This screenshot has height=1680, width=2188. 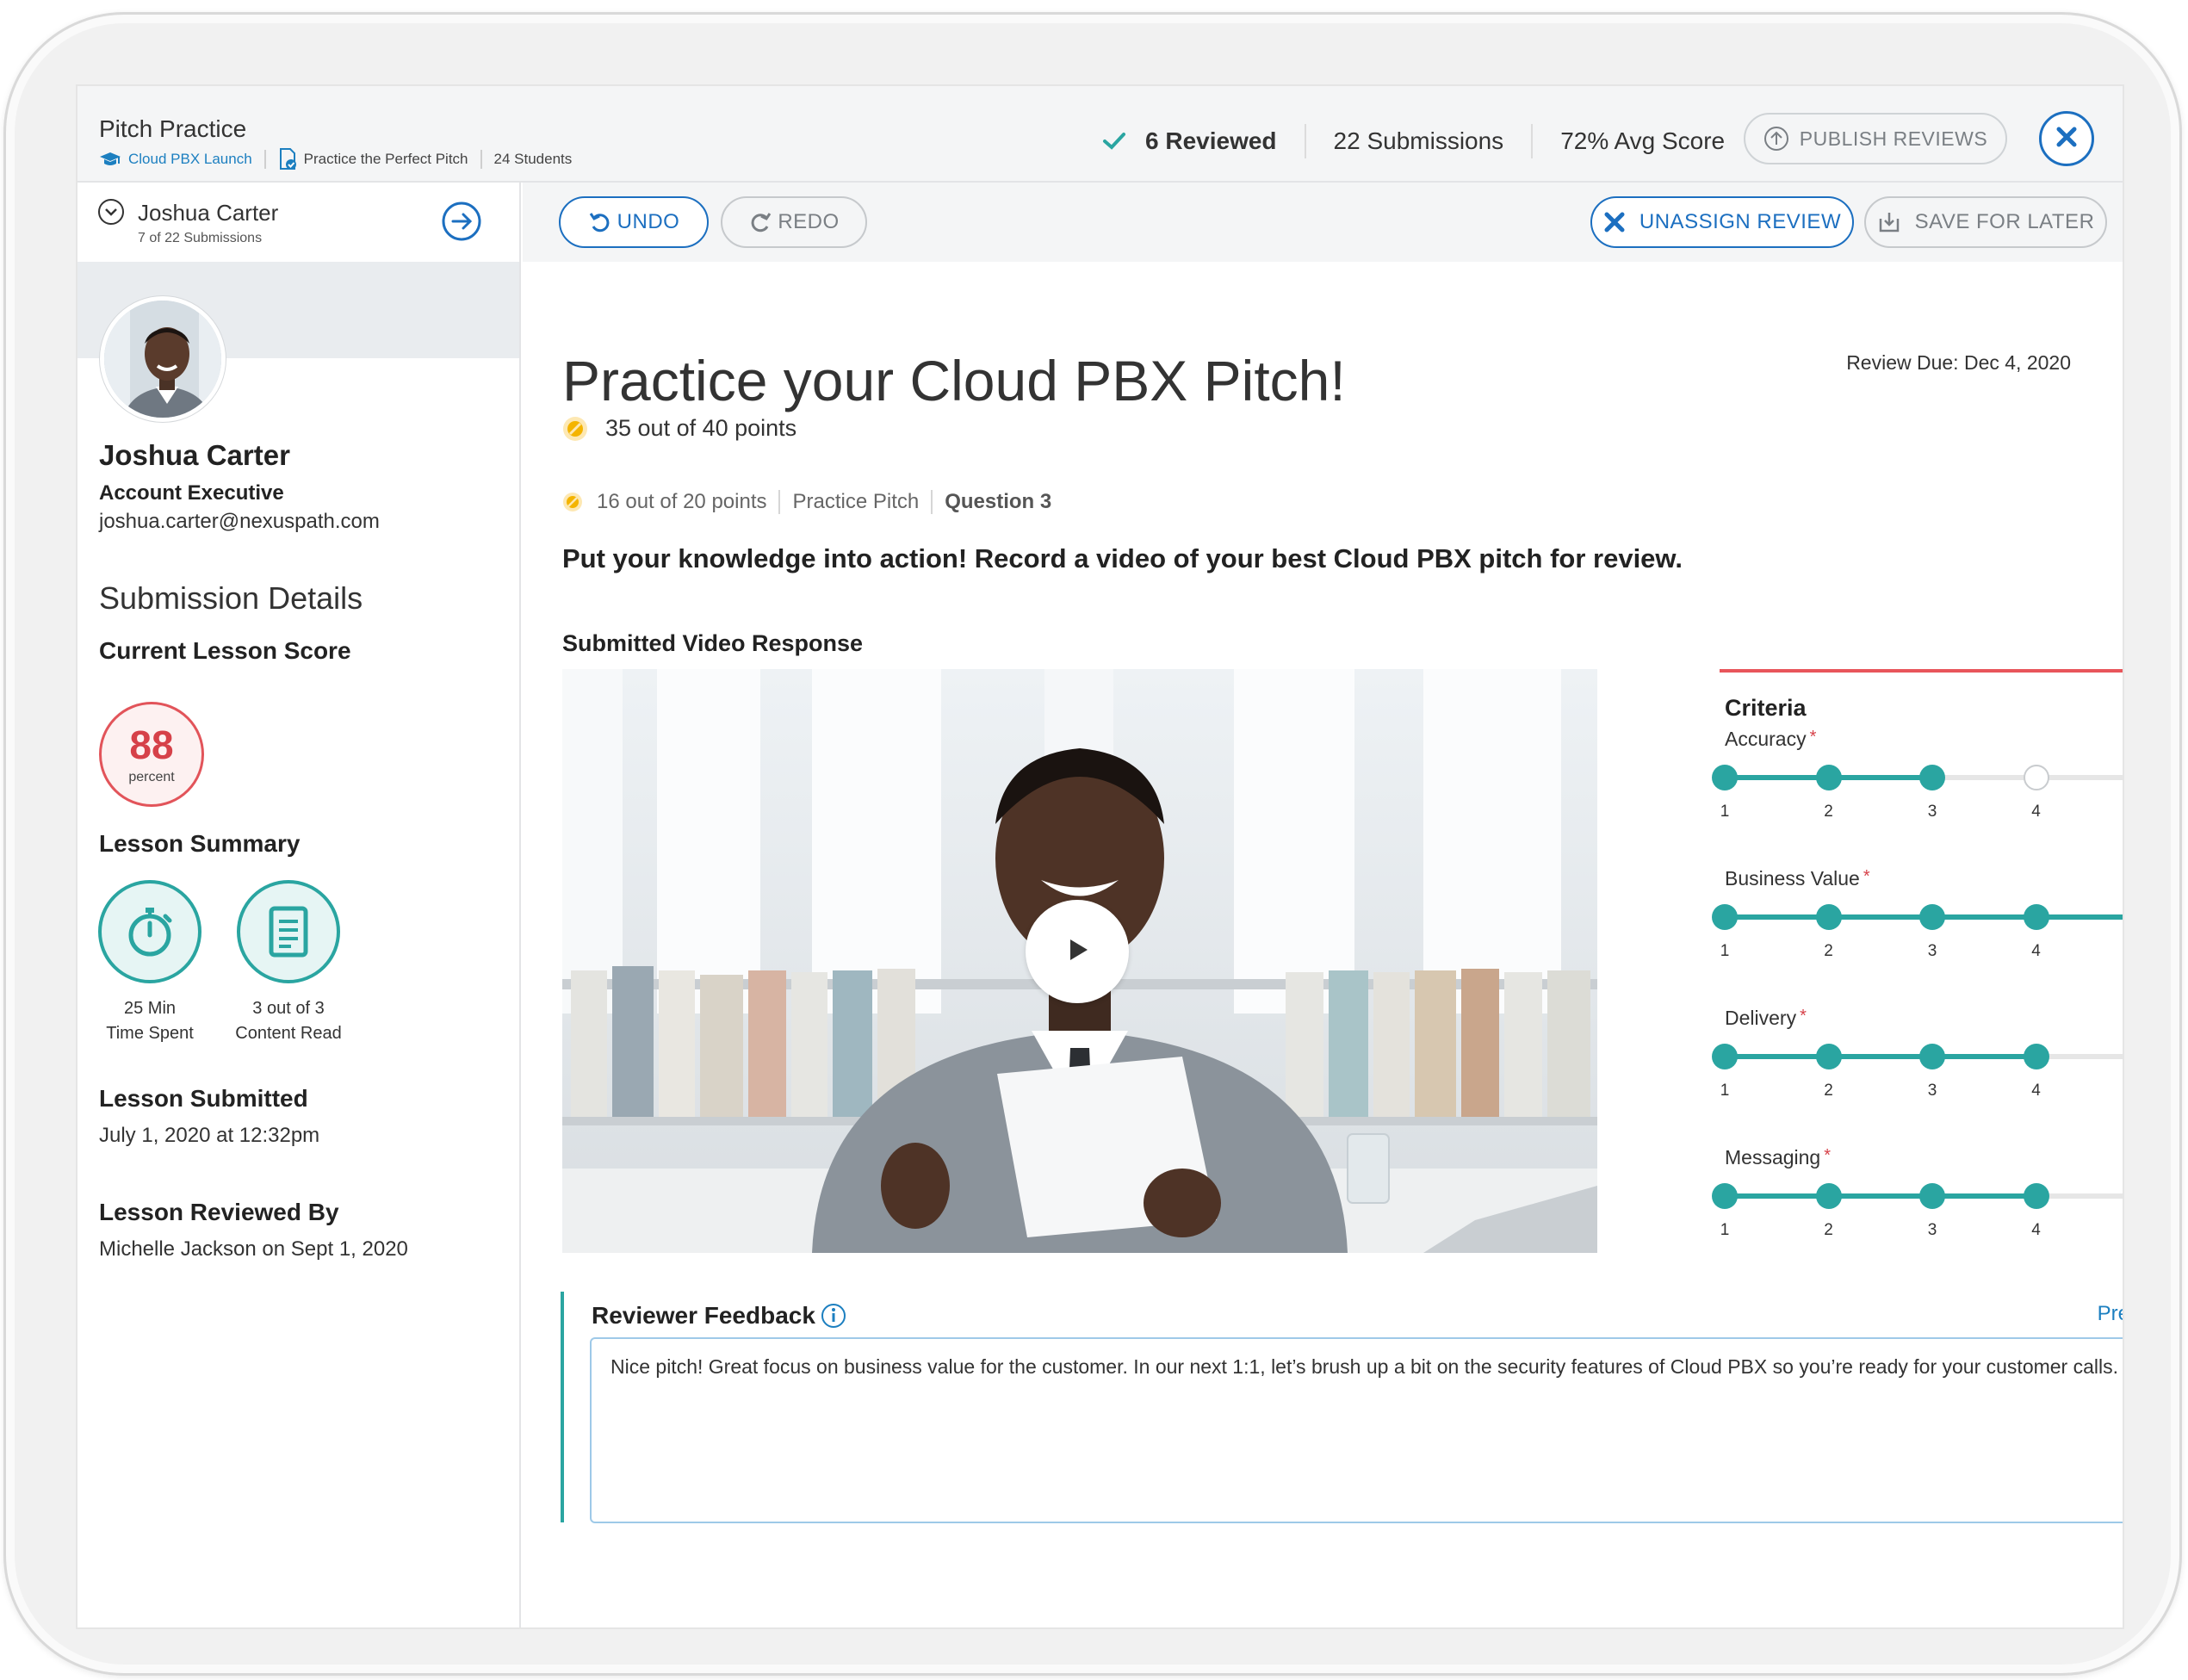 What do you see at coordinates (200, 844) in the screenshot?
I see `lesson-summary-label: Lesson Summary` at bounding box center [200, 844].